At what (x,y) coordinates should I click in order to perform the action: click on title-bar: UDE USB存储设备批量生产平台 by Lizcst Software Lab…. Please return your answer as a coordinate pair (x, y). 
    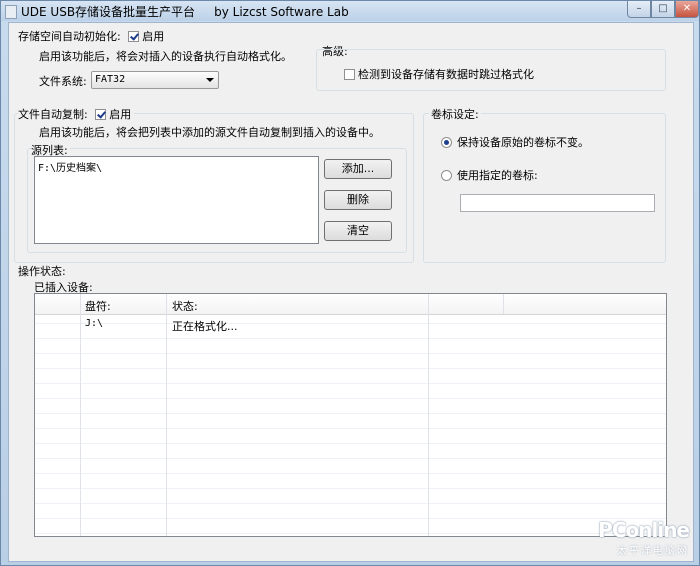
    Looking at the image, I should click on (350, 11).